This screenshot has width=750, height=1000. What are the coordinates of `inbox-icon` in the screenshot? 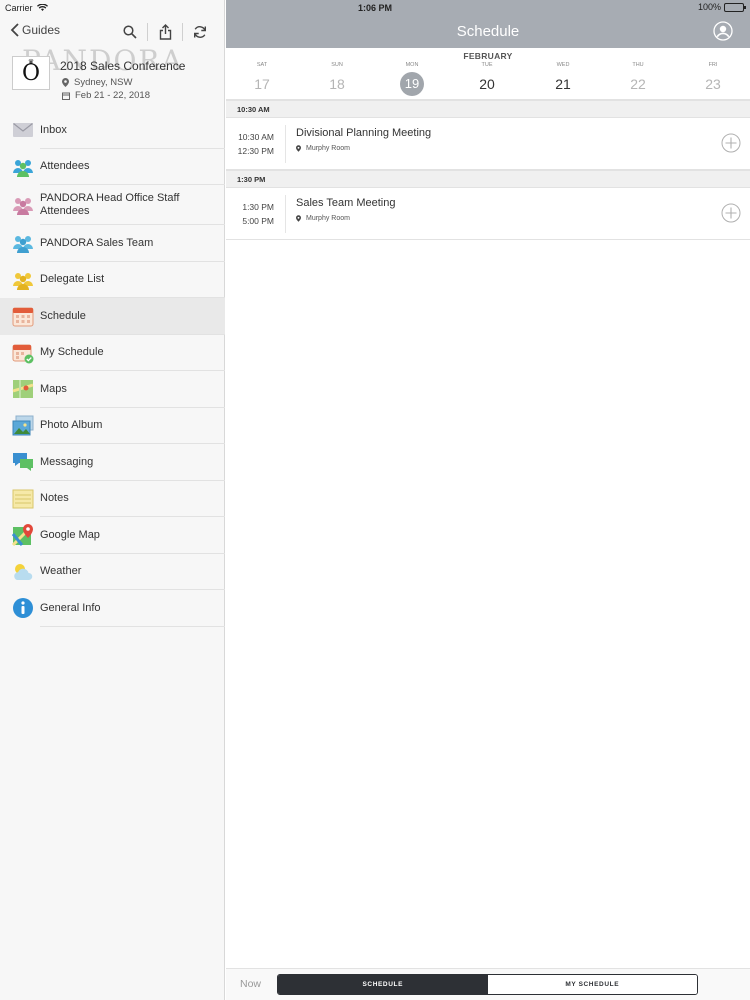 It's located at (23, 130).